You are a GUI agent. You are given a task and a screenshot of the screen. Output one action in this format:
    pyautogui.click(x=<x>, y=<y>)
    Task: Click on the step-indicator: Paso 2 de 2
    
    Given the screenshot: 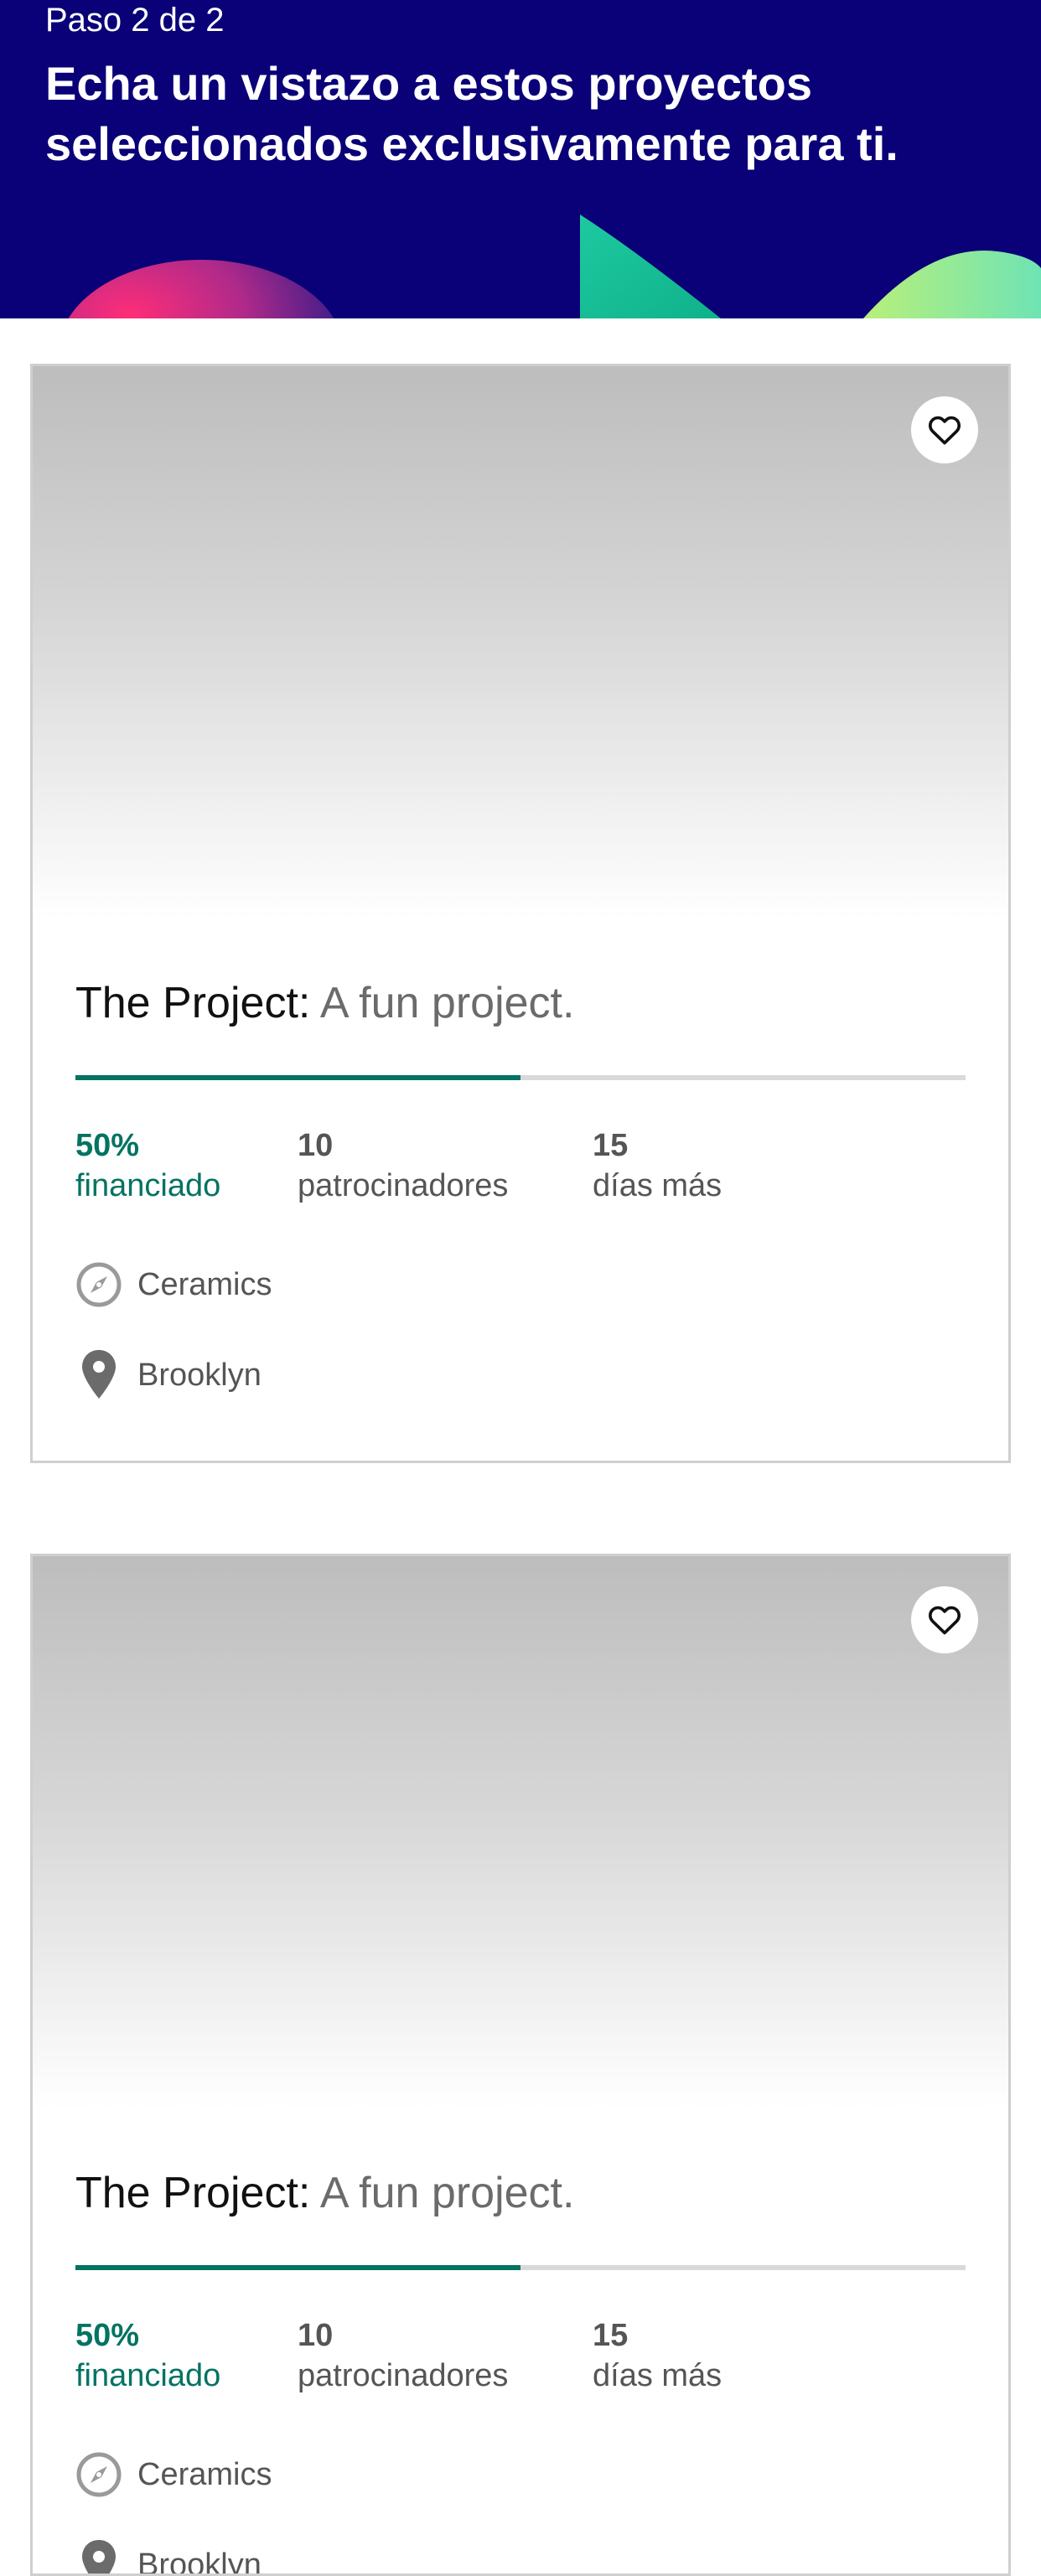 What is the action you would take?
    pyautogui.click(x=135, y=20)
    